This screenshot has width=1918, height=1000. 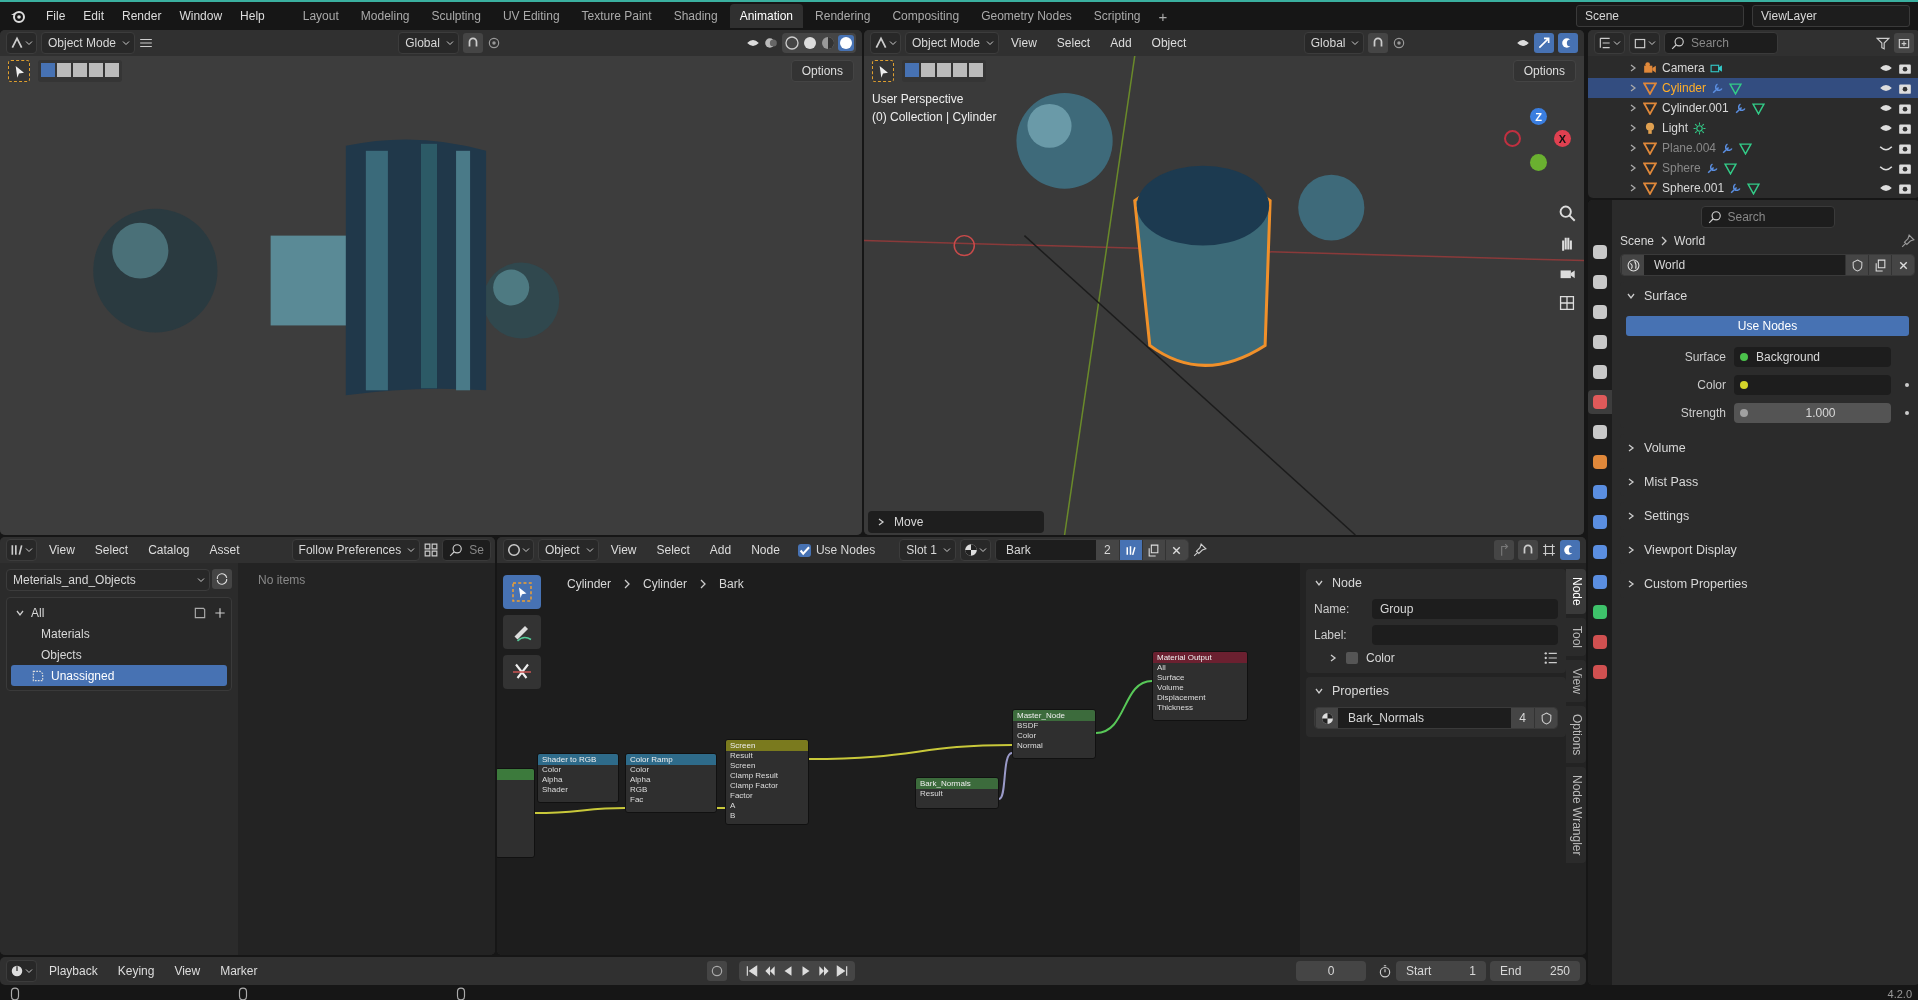 What do you see at coordinates (224, 550) in the screenshot?
I see `menu-item: Asset` at bounding box center [224, 550].